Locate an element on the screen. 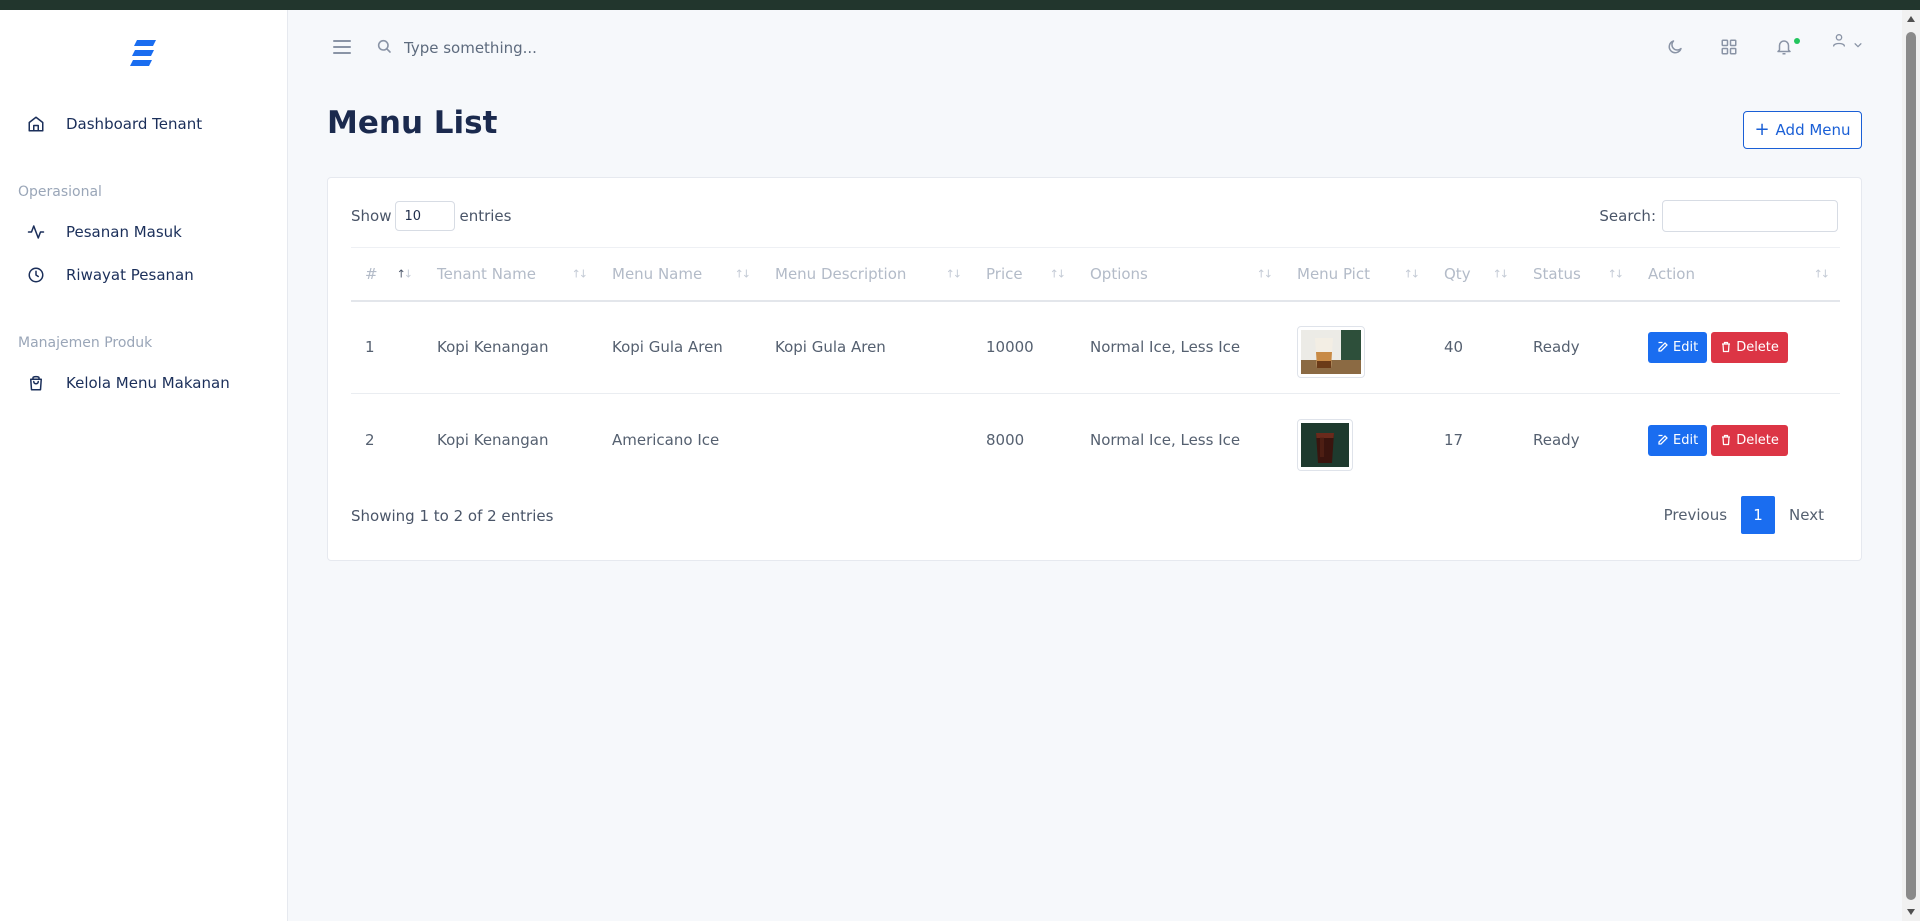 The image size is (1920, 921). add-menu-label: Add Menu is located at coordinates (1813, 130).